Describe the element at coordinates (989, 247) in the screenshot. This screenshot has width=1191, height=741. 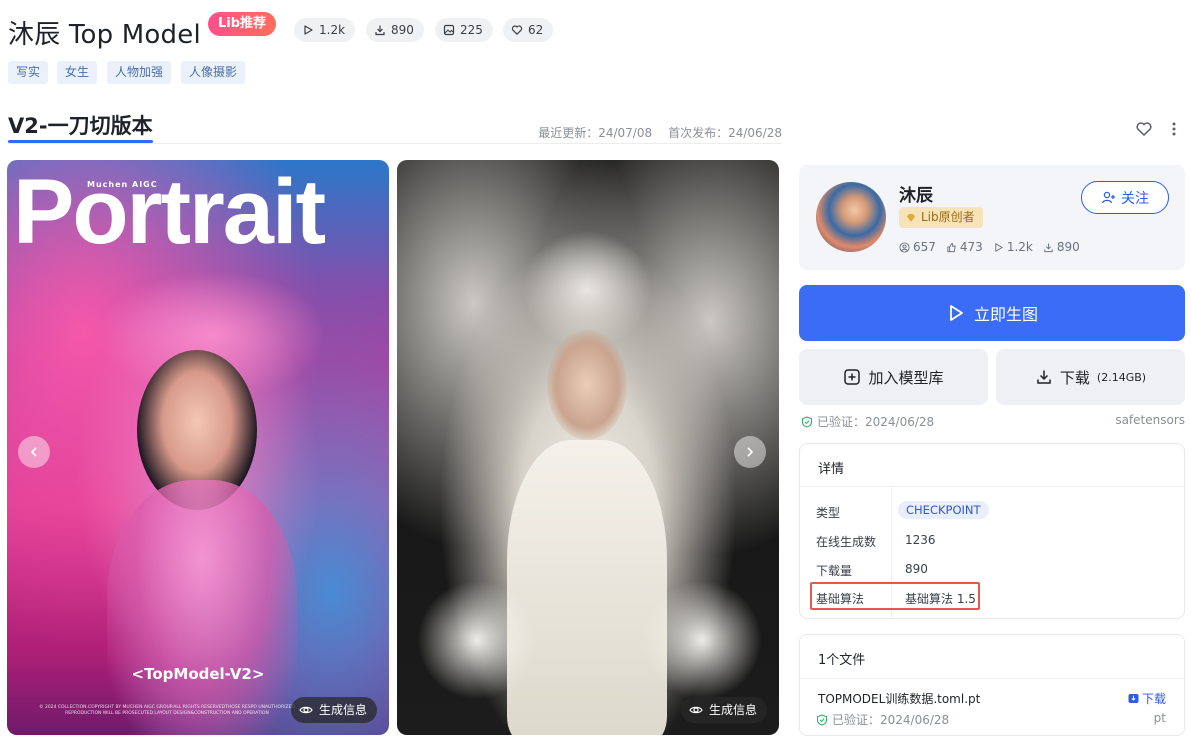
I see `author-stats: 657 473 1.2k 890` at that location.